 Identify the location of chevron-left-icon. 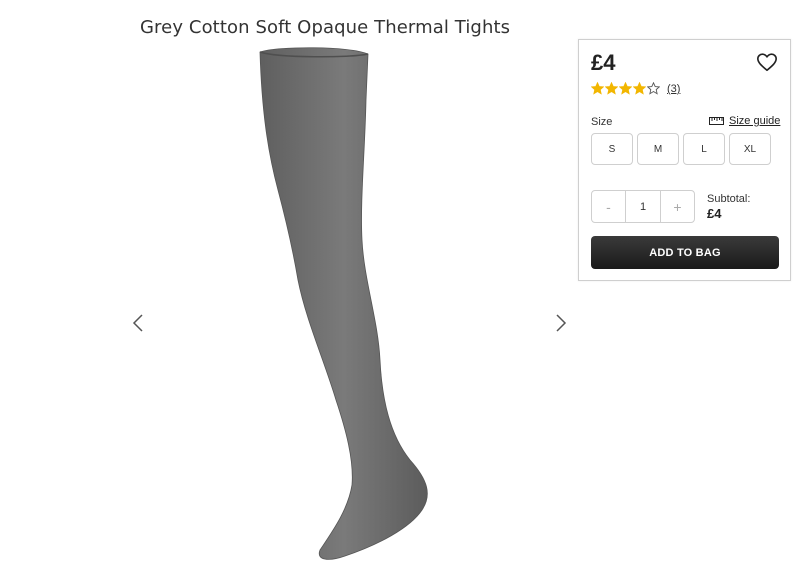
(137, 323).